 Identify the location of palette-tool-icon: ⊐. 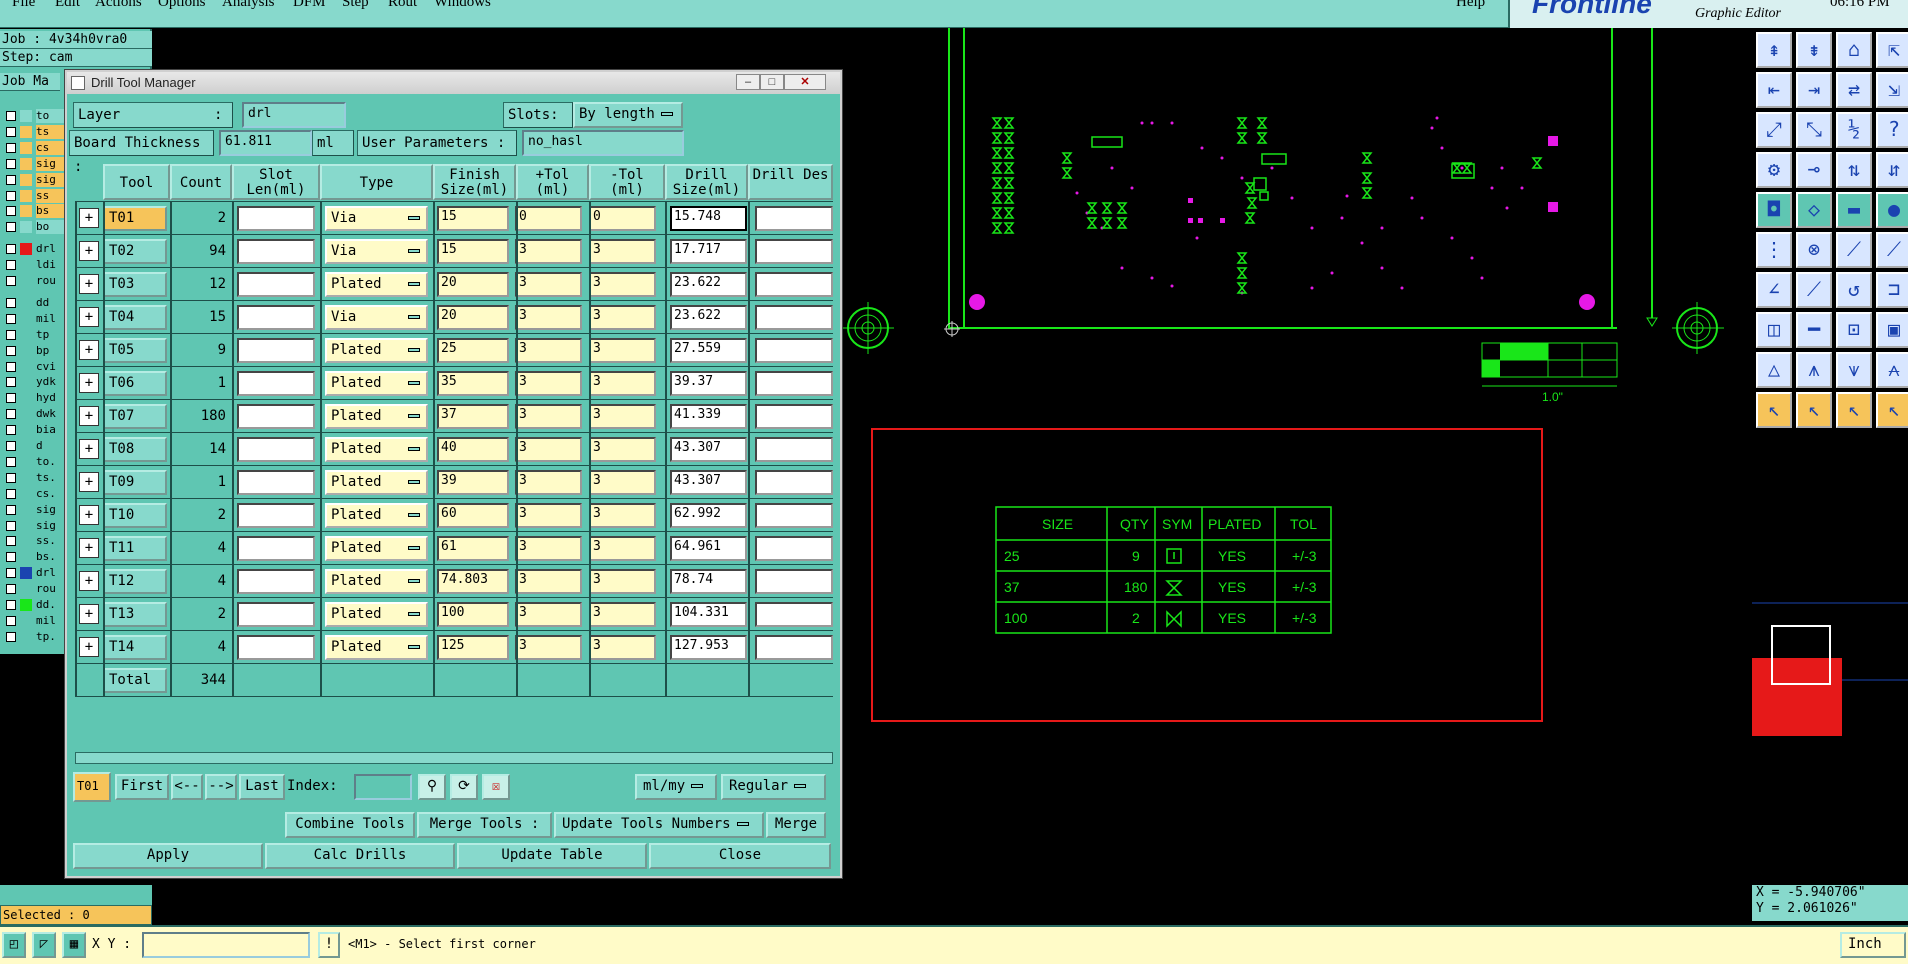
(1892, 290).